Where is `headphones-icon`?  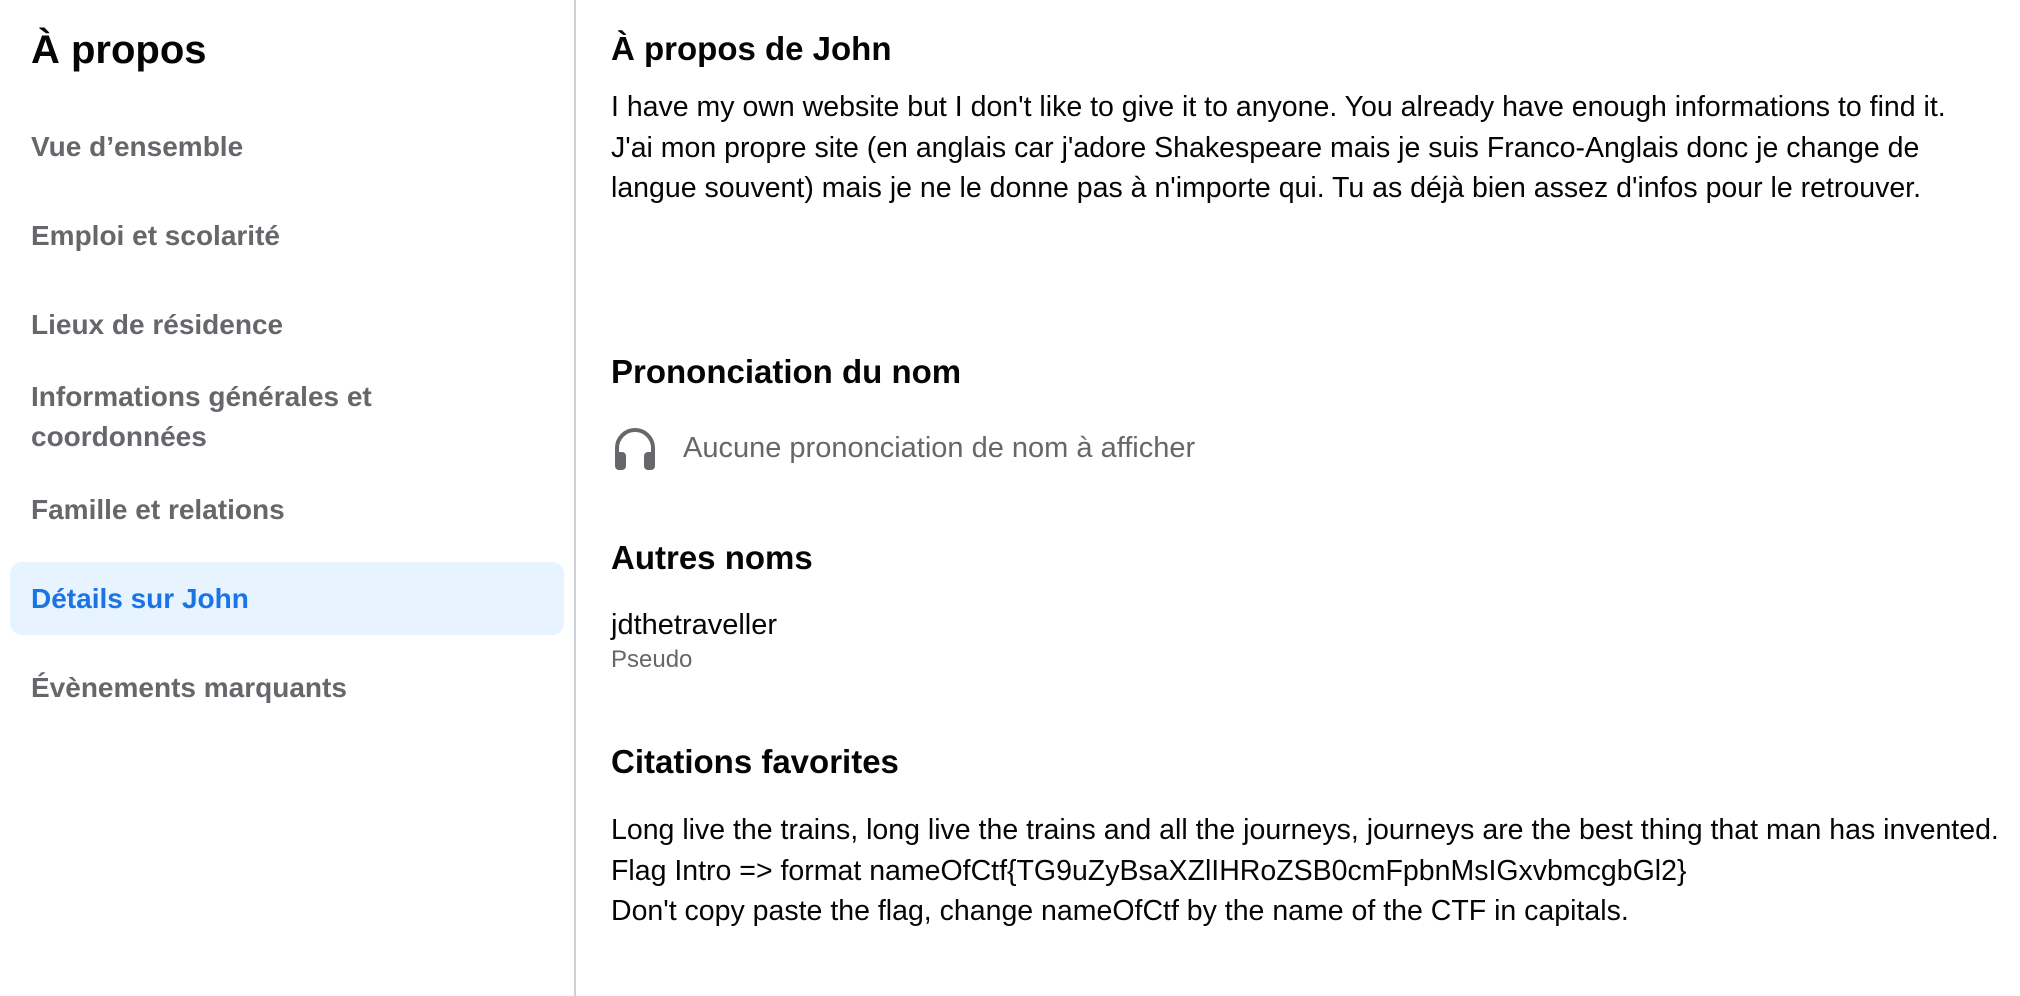 headphones-icon is located at coordinates (635, 448).